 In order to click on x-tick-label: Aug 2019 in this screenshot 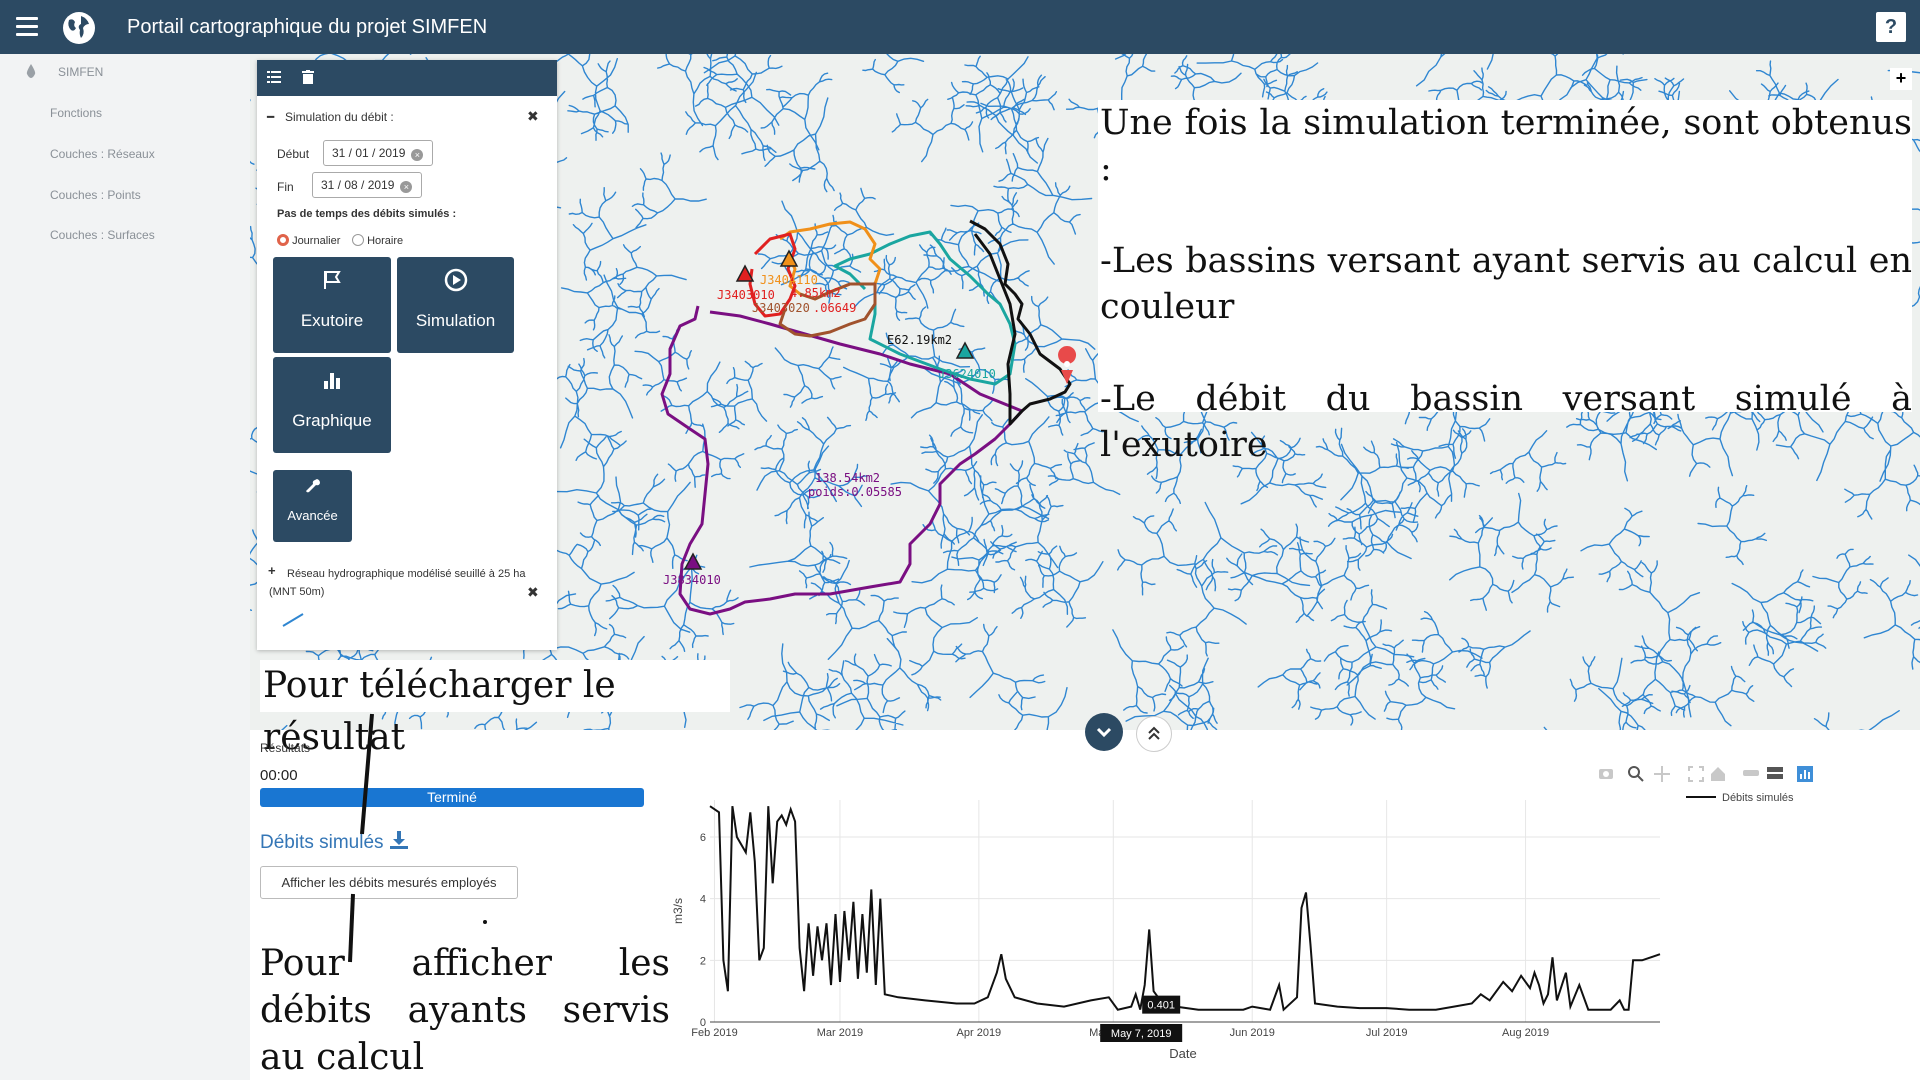, I will do `click(1525, 1033)`.